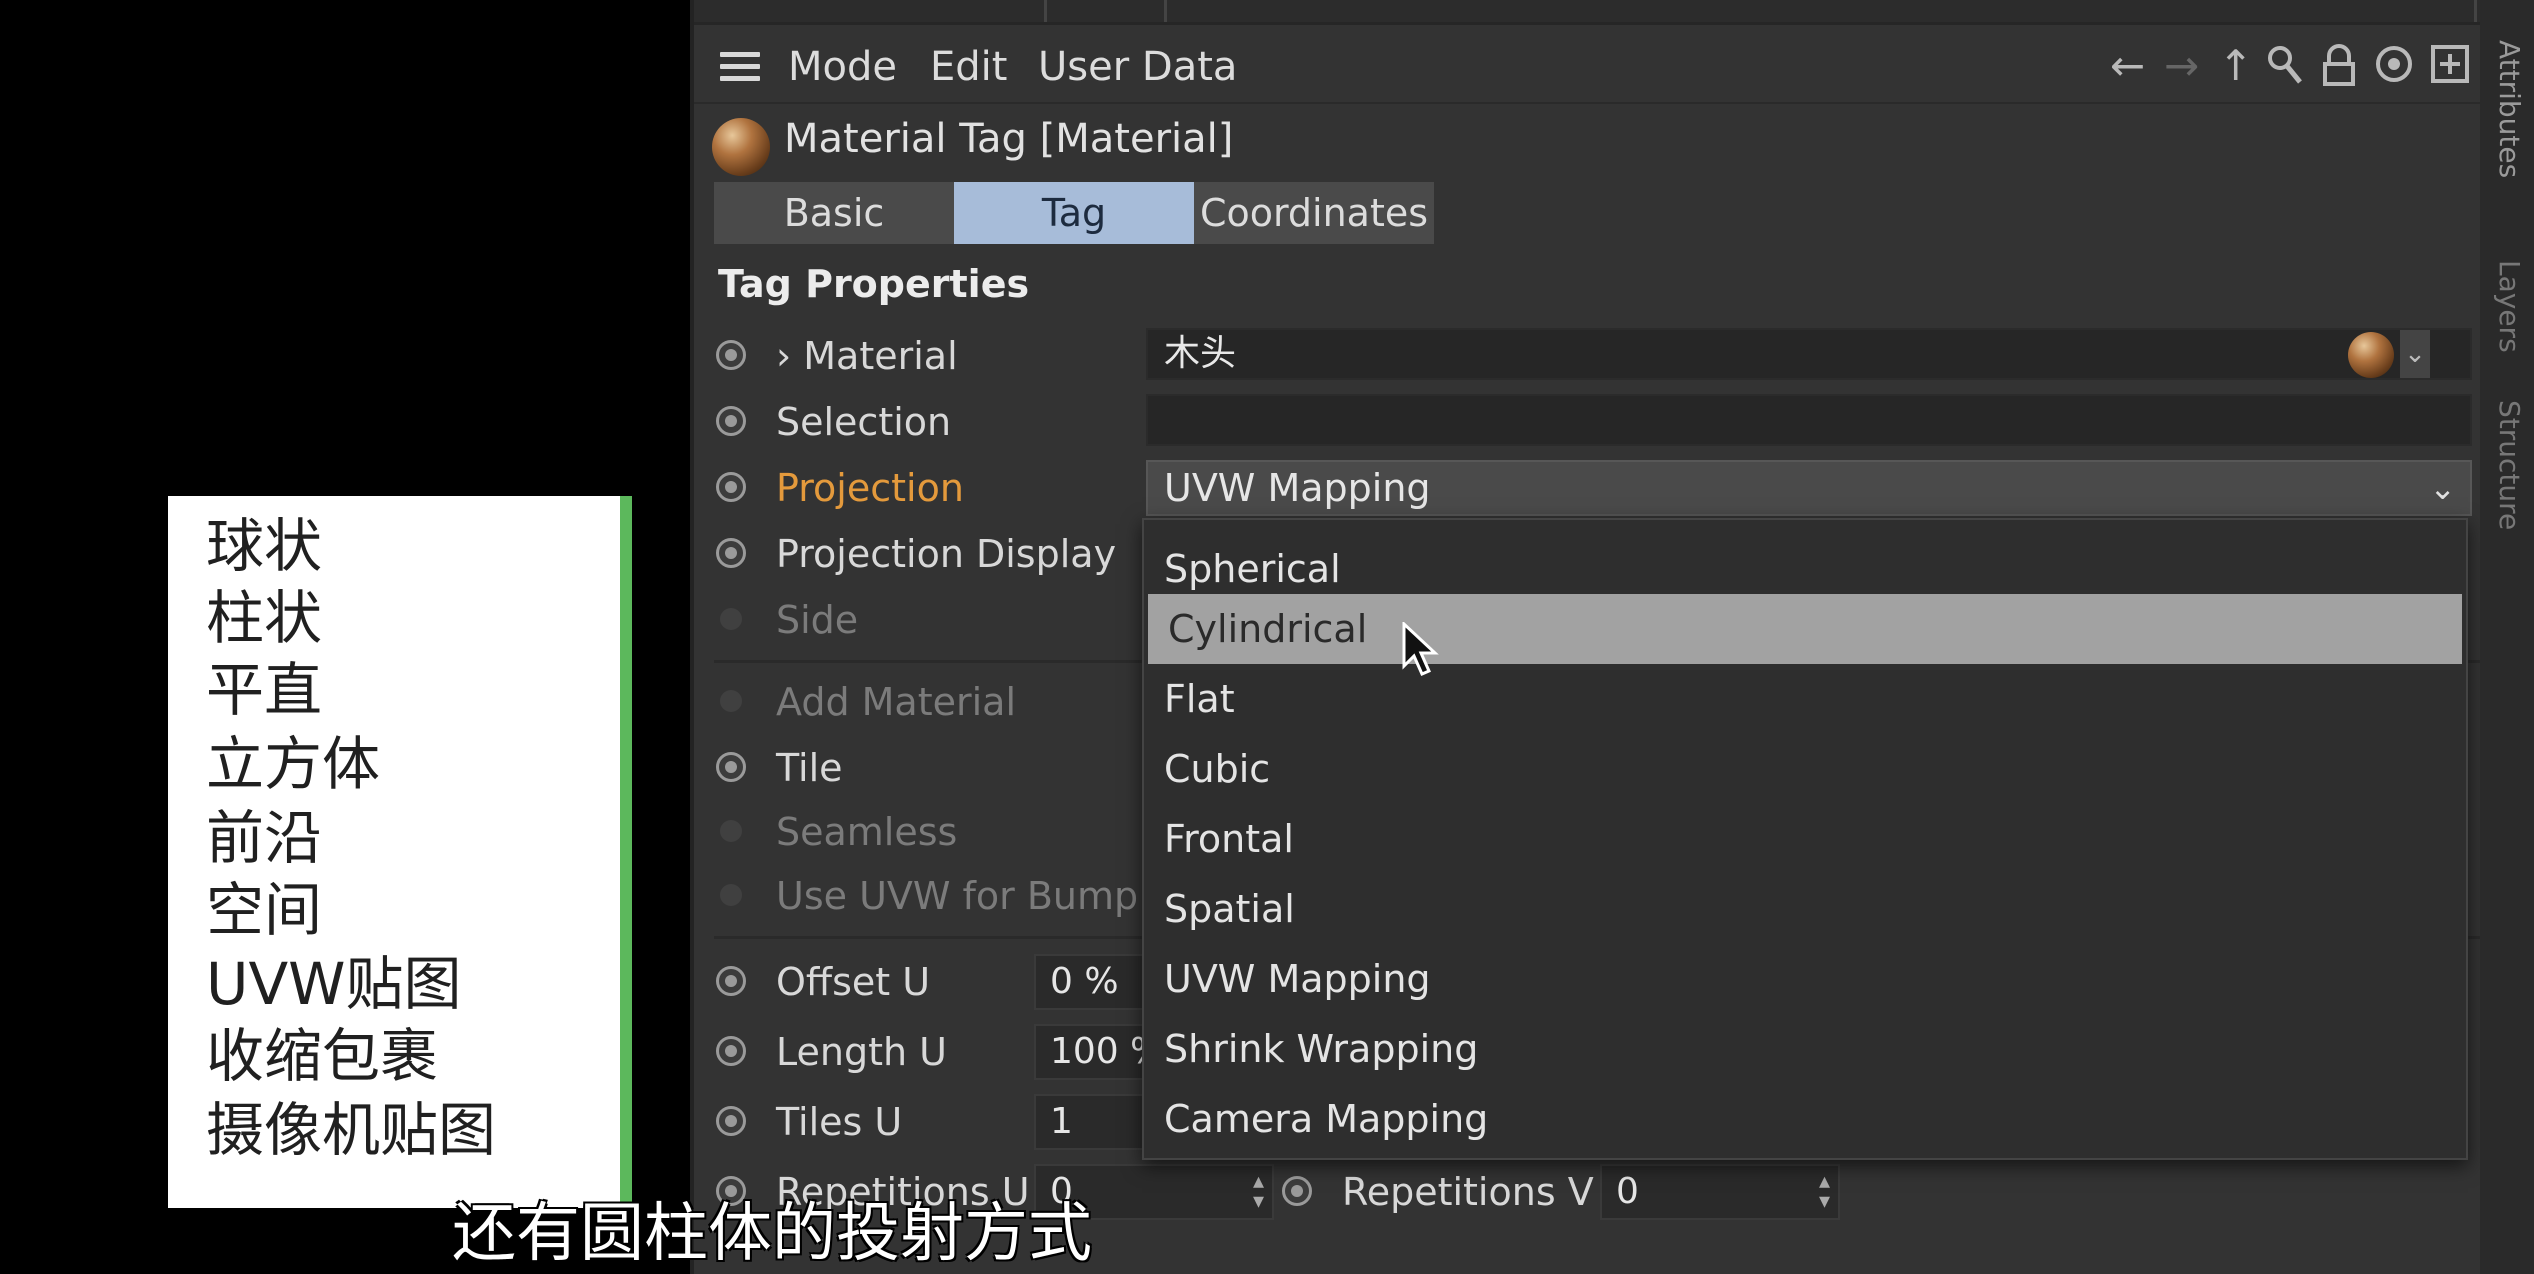 The image size is (2534, 1274). I want to click on legend-item: 空间, so click(264, 910).